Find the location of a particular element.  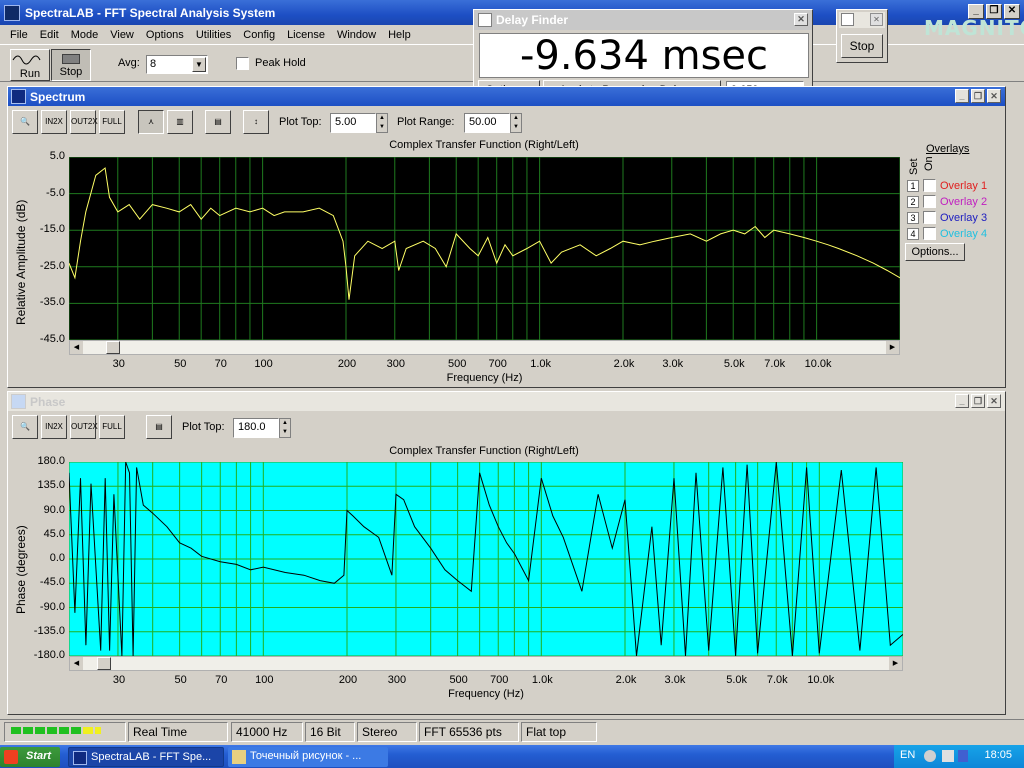

range-icon: ↕ is located at coordinates (256, 122).